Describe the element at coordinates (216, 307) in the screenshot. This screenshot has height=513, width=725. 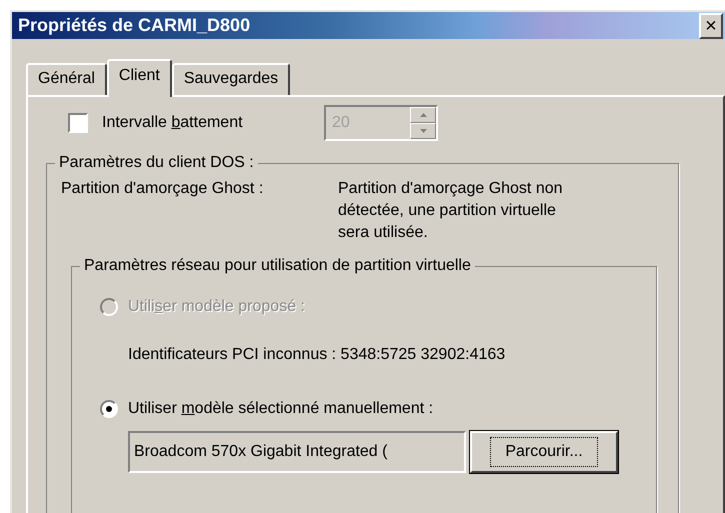
I see `option-label: Utiliser modèle proposé :` at that location.